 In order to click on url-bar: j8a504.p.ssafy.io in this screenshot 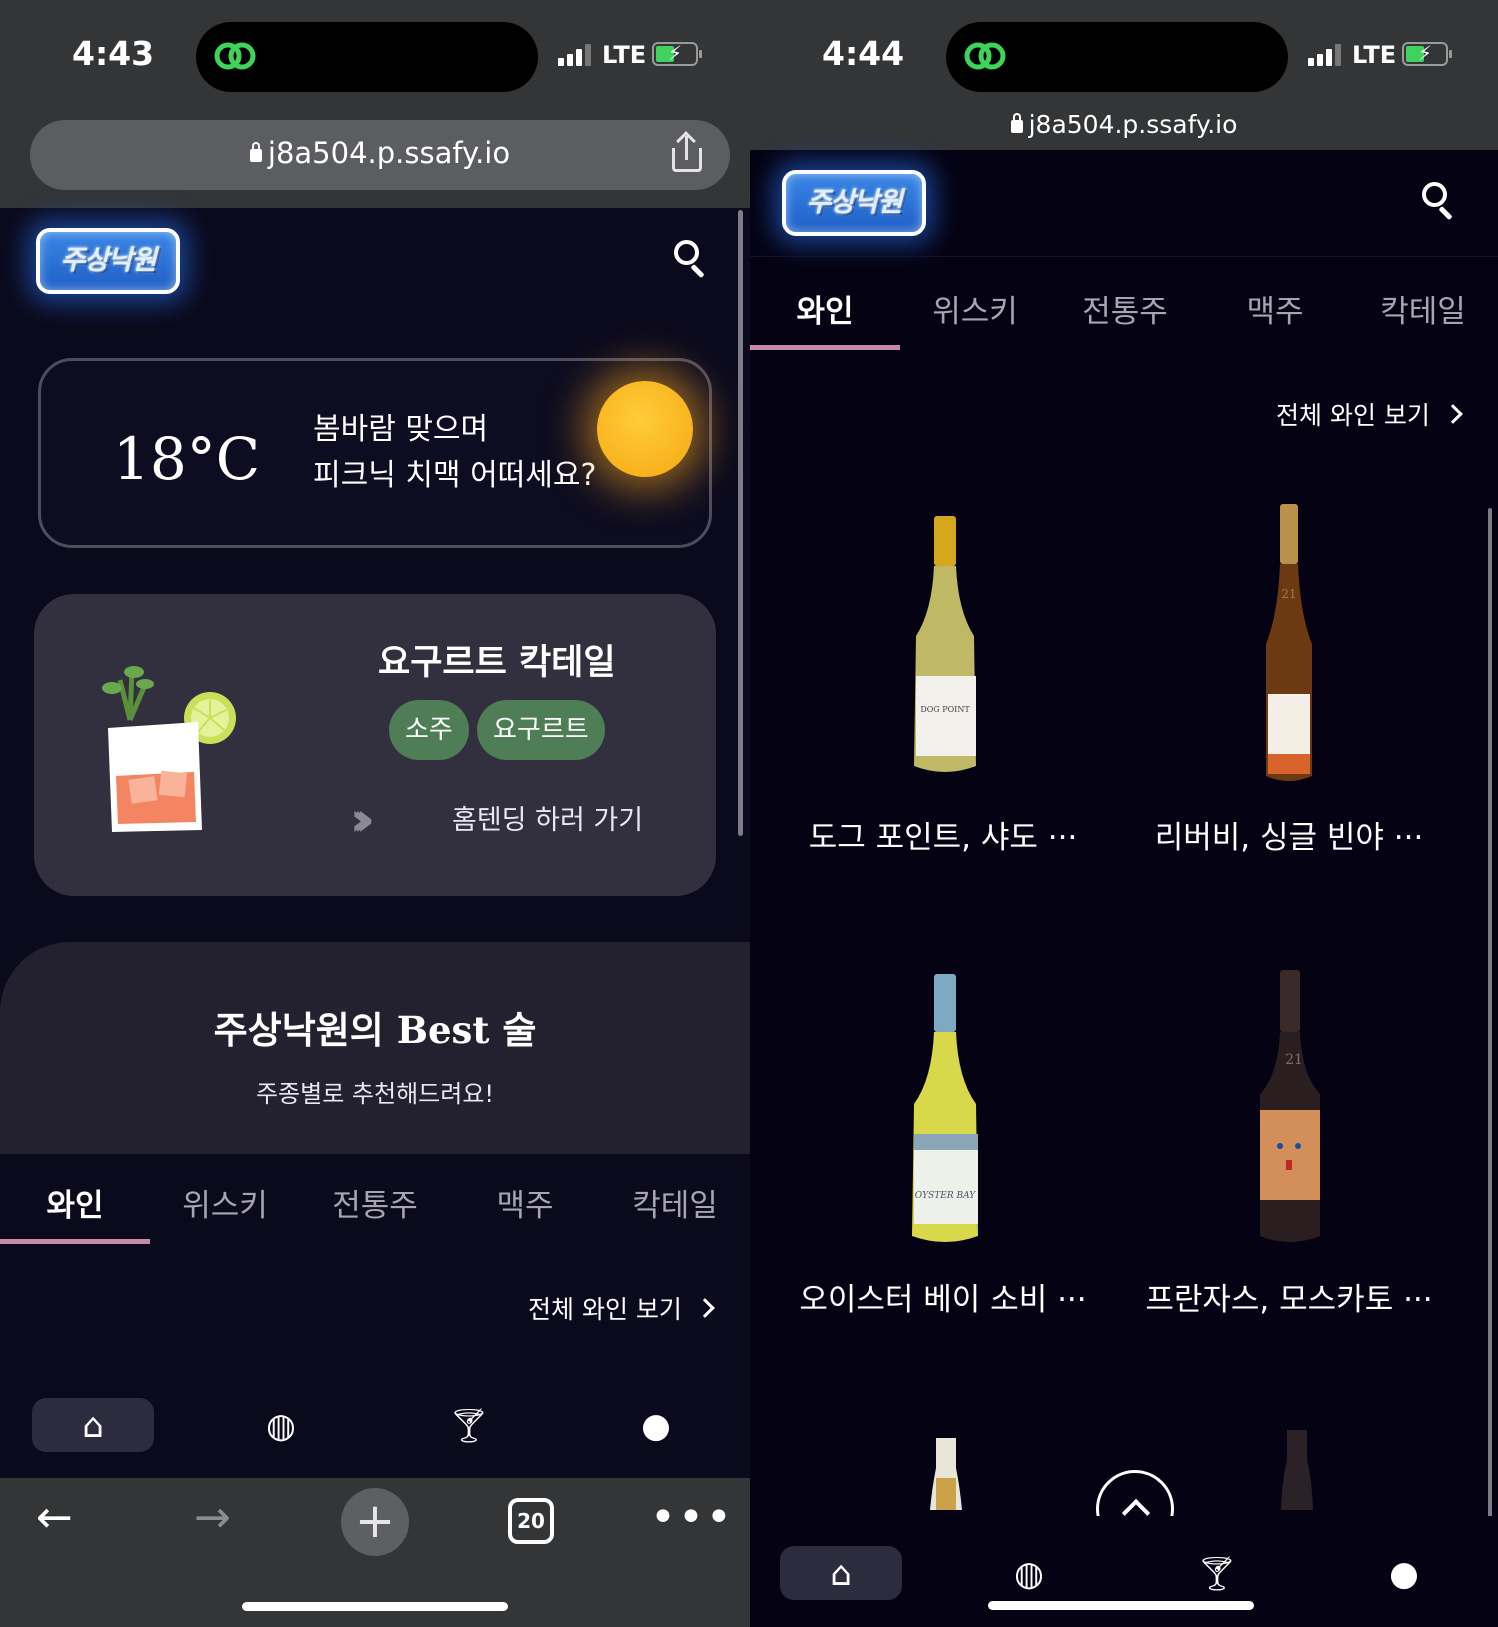, I will do `click(380, 155)`.